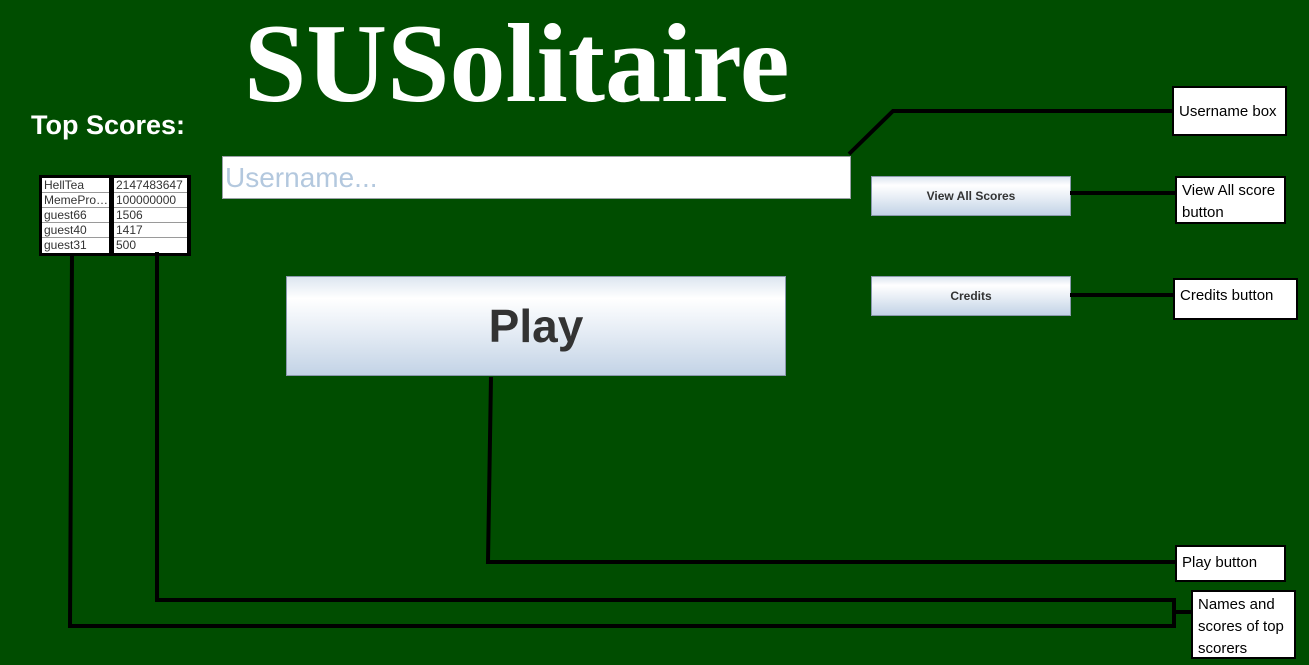 The image size is (1309, 665). I want to click on play-button-callout: Play button, so click(1230, 563).